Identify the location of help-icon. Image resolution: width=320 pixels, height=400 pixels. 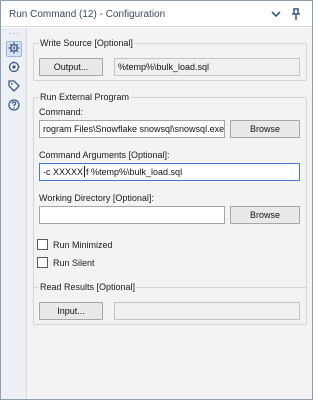
(14, 106).